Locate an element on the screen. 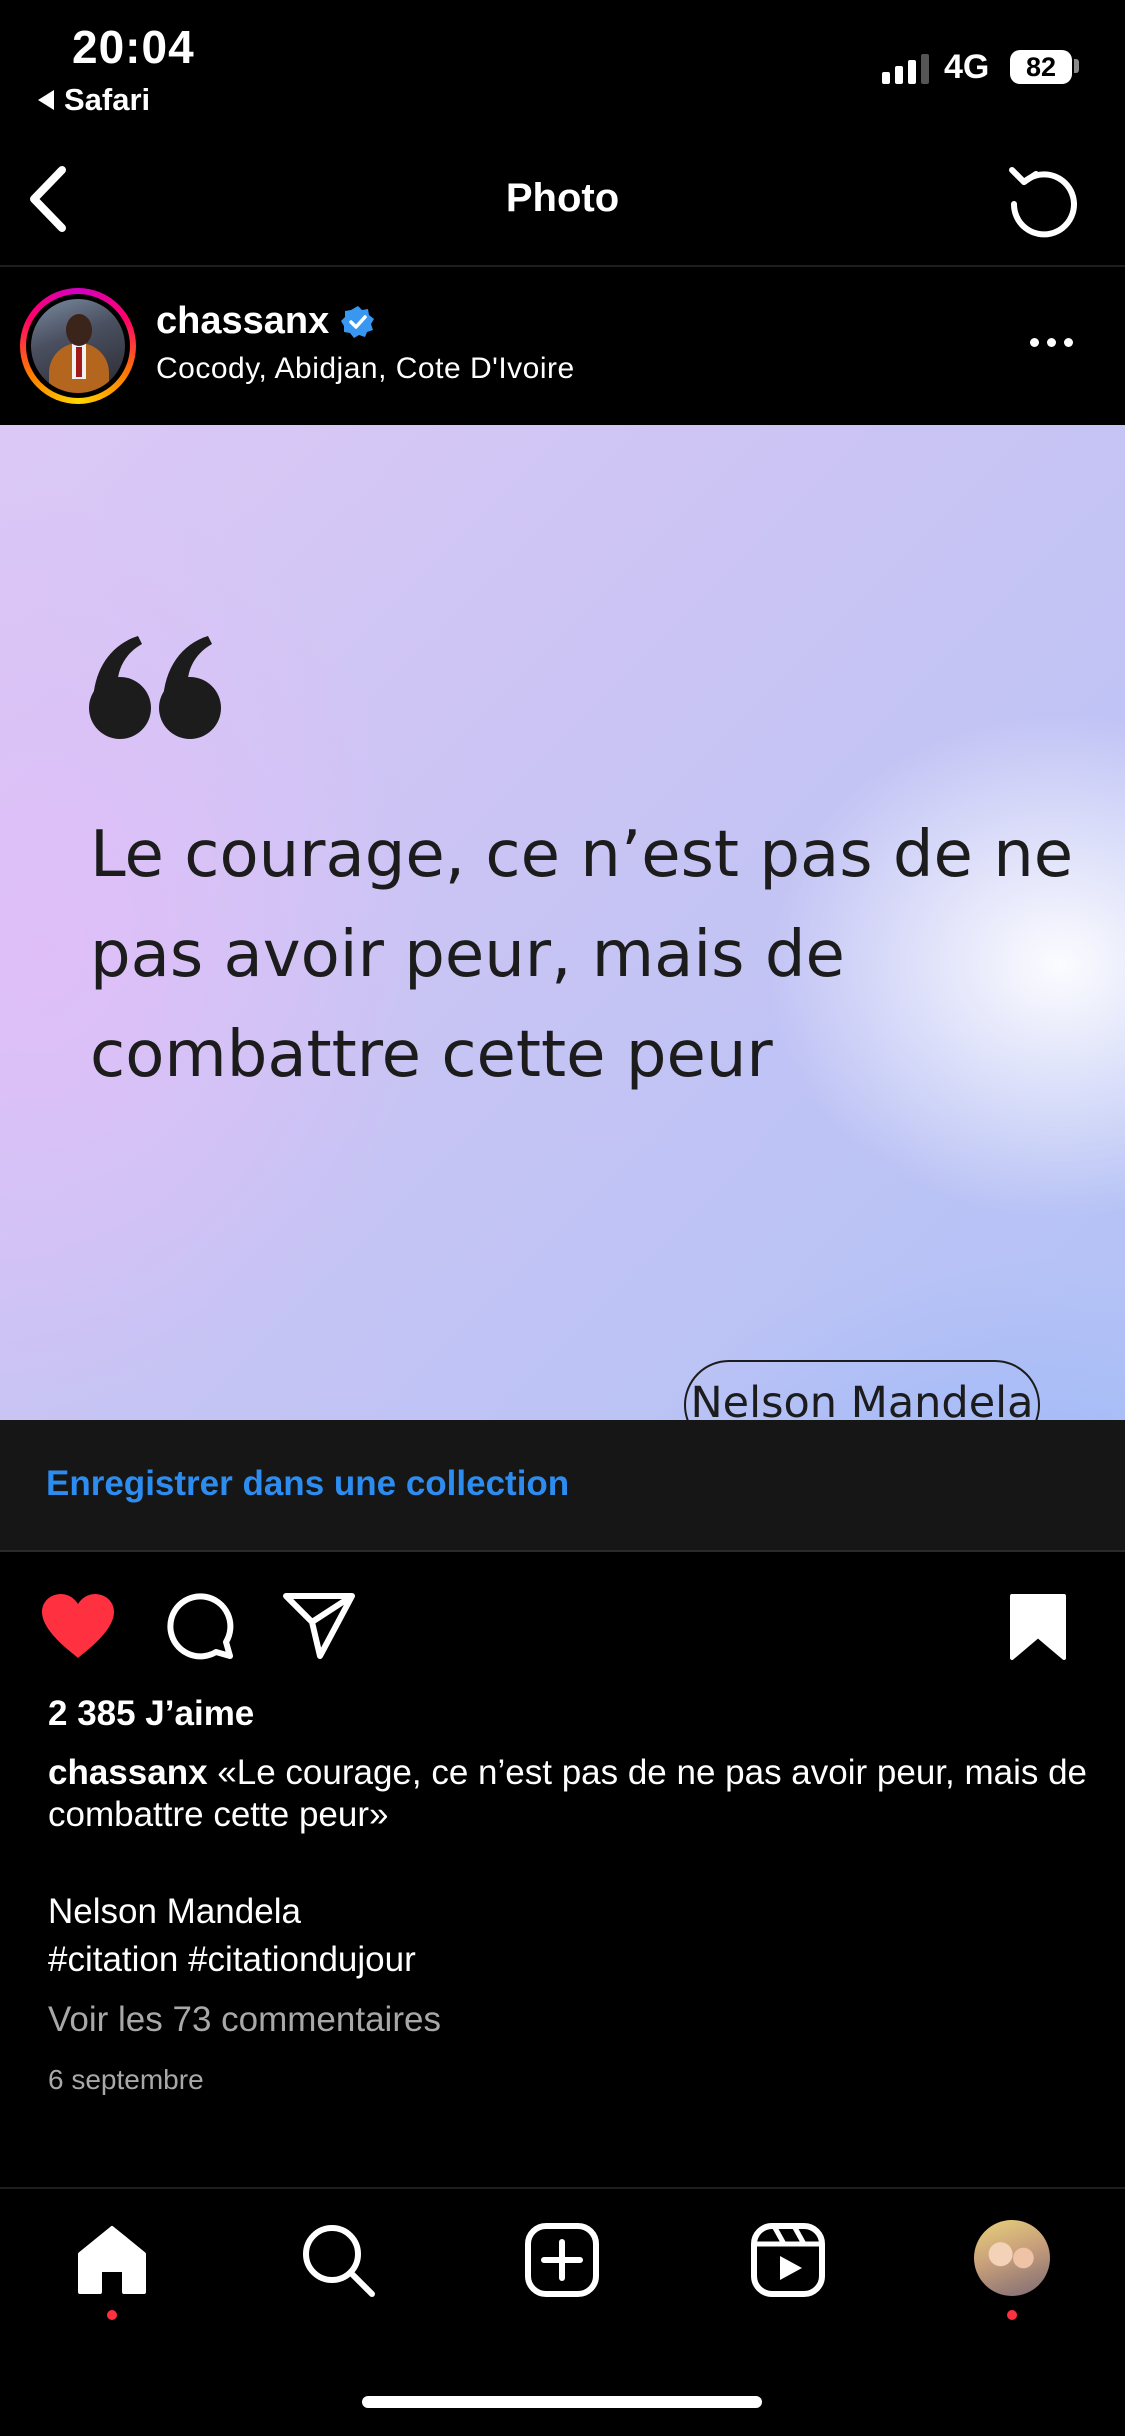  battery-cap is located at coordinates (1076, 66).